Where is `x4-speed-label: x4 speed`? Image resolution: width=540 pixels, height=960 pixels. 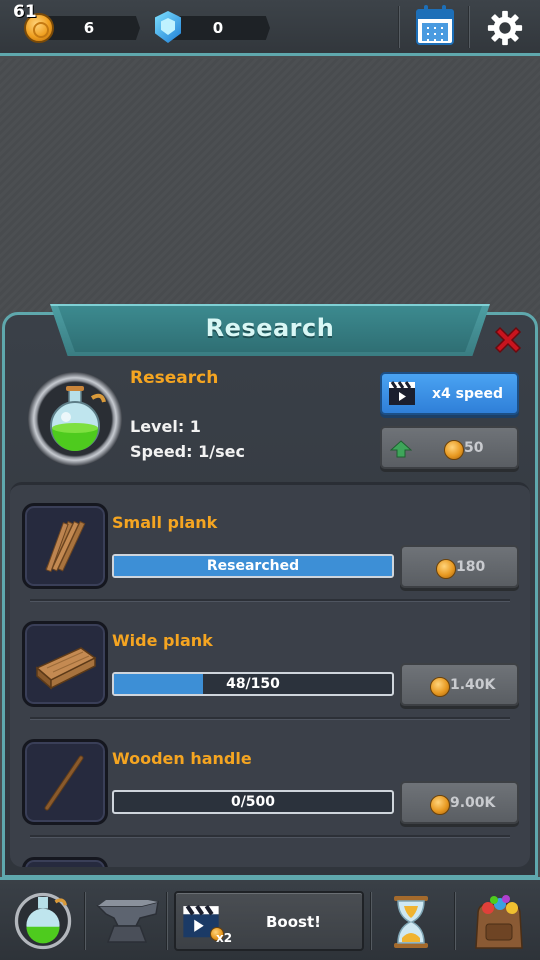 x4-speed-label: x4 speed is located at coordinates (468, 394).